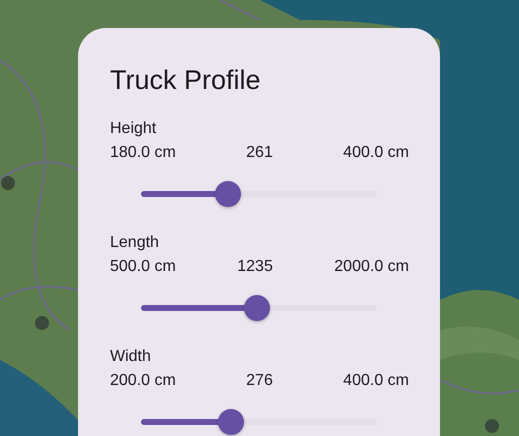 The width and height of the screenshot is (519, 436). I want to click on min-value: 180.0 cm, so click(143, 153).